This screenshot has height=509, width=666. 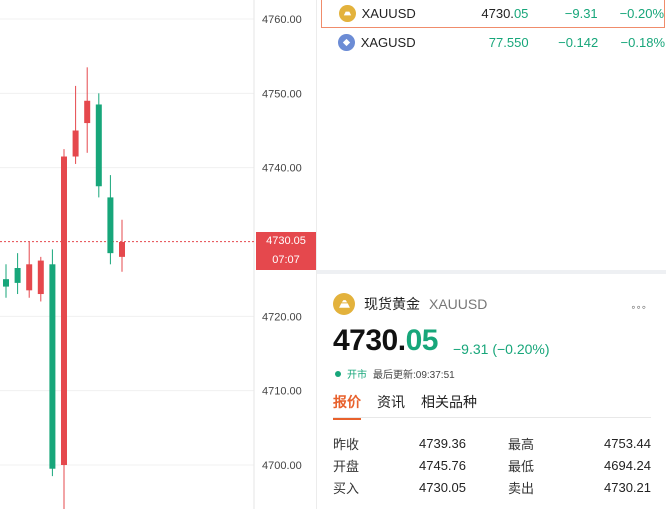 I want to click on tab-news: 资讯, so click(x=391, y=406).